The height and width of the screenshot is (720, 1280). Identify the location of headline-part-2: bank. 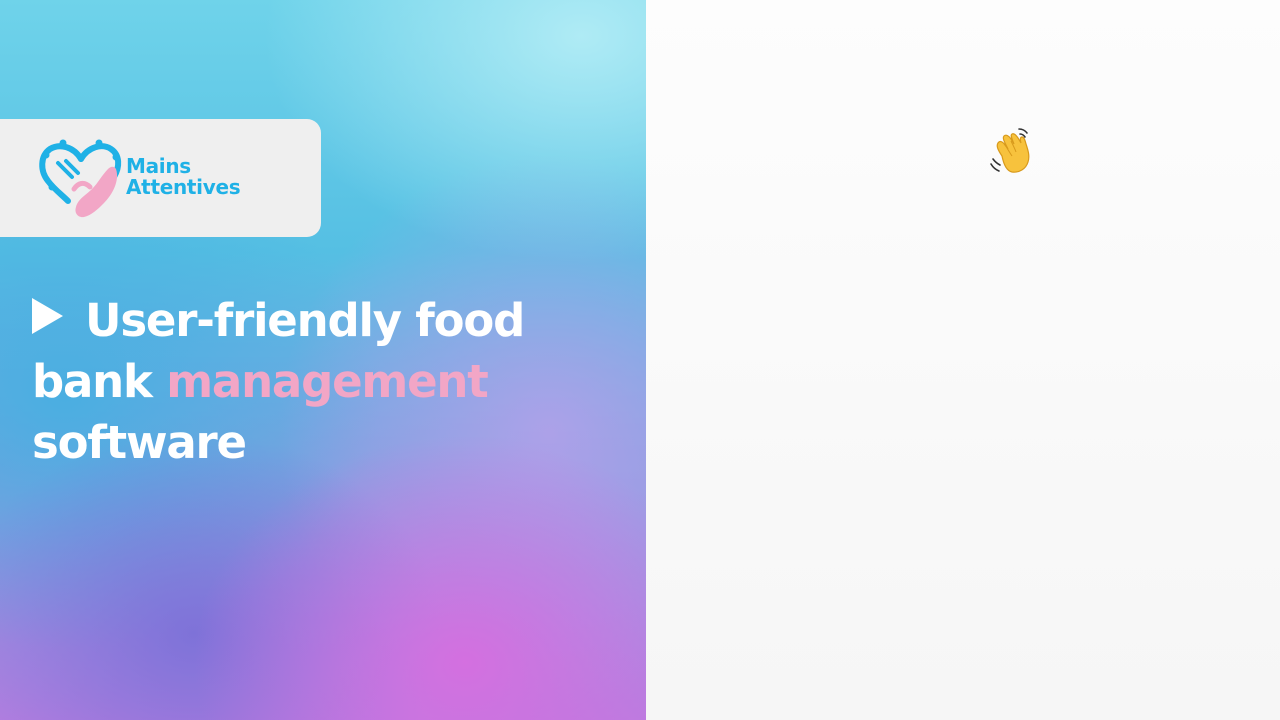
(92, 381).